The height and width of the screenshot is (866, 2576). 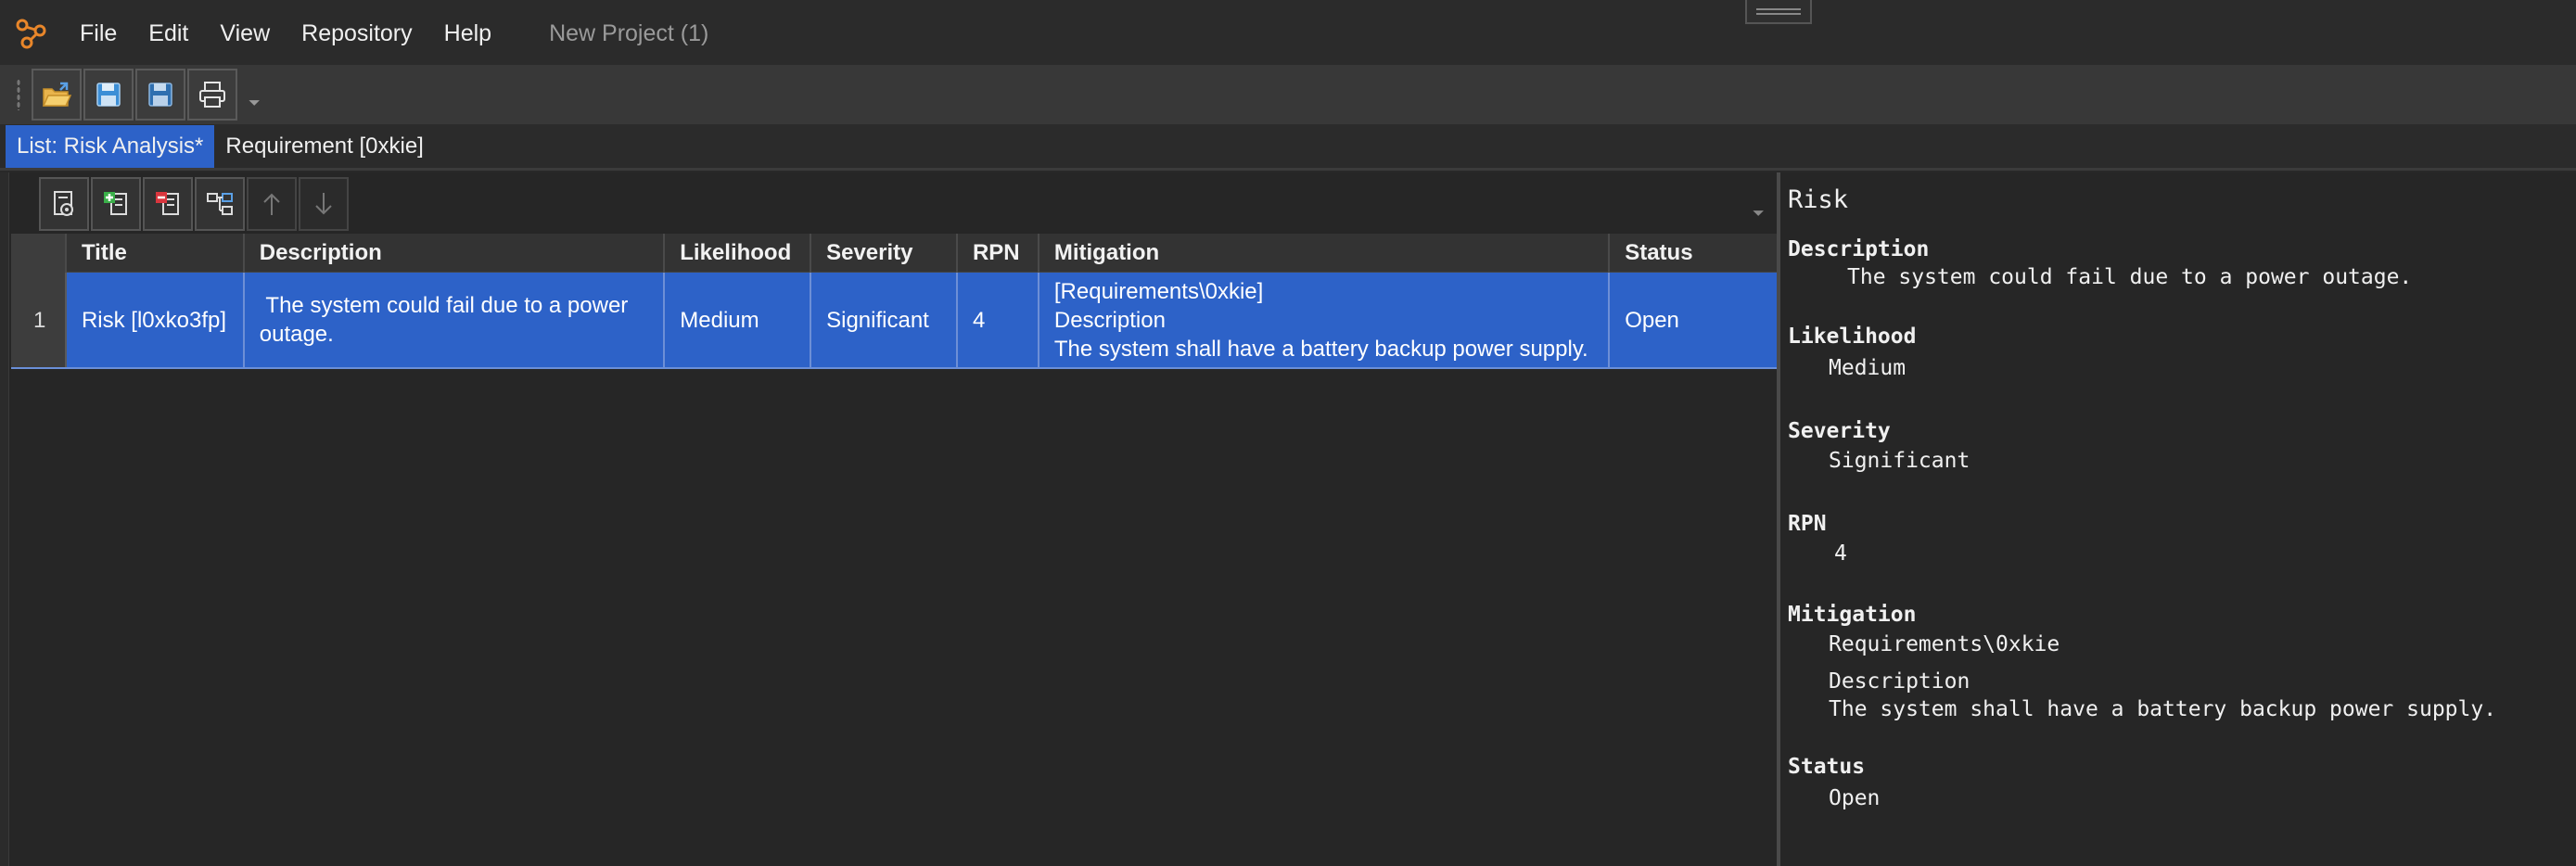 What do you see at coordinates (1859, 249) in the screenshot?
I see `detail-description-label: Description` at bounding box center [1859, 249].